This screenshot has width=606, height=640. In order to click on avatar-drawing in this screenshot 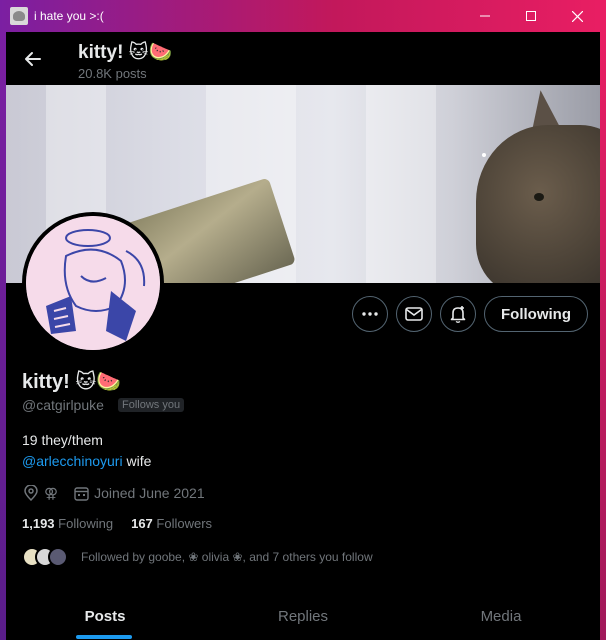, I will do `click(93, 283)`.